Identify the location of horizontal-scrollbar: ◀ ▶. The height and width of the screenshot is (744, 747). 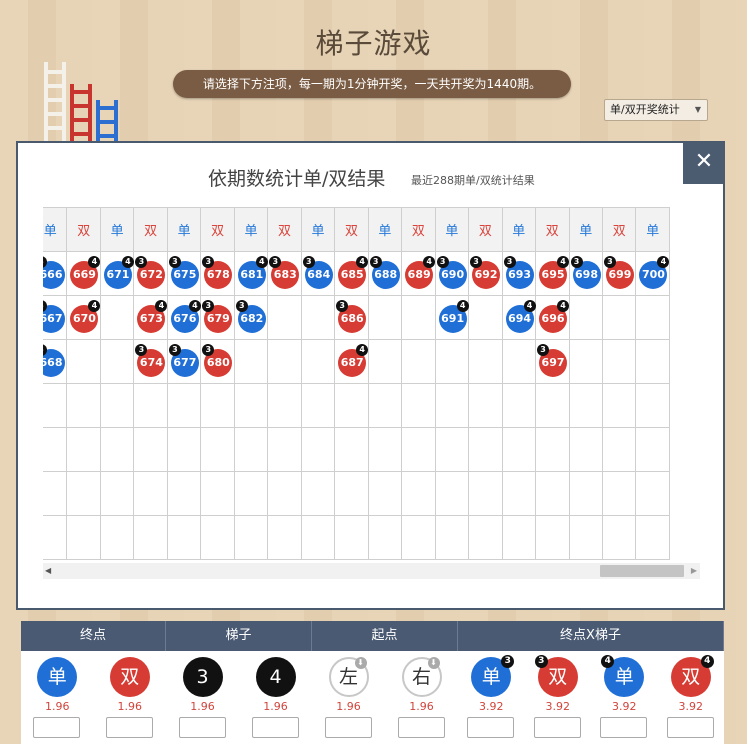
(371, 571).